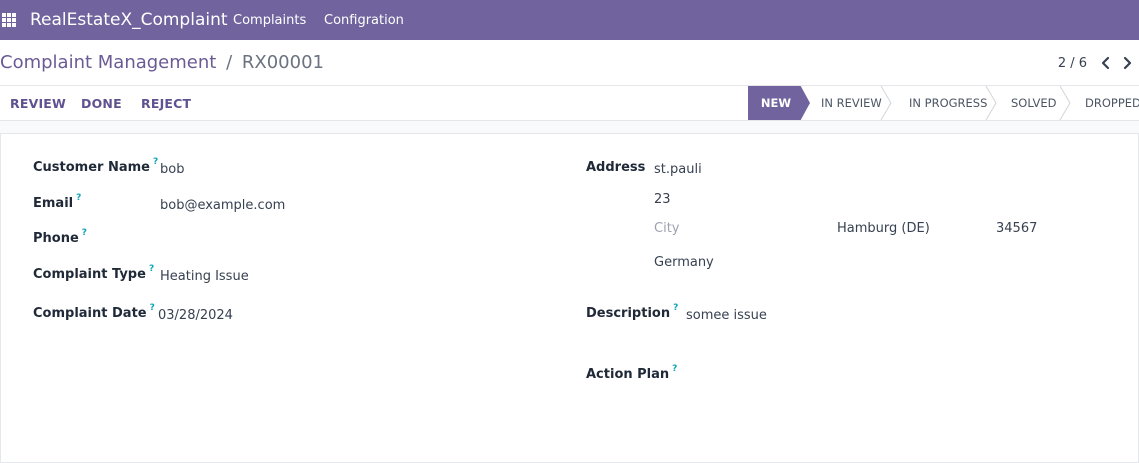  Describe the element at coordinates (166, 103) in the screenshot. I see `reject-button: REJECT` at that location.